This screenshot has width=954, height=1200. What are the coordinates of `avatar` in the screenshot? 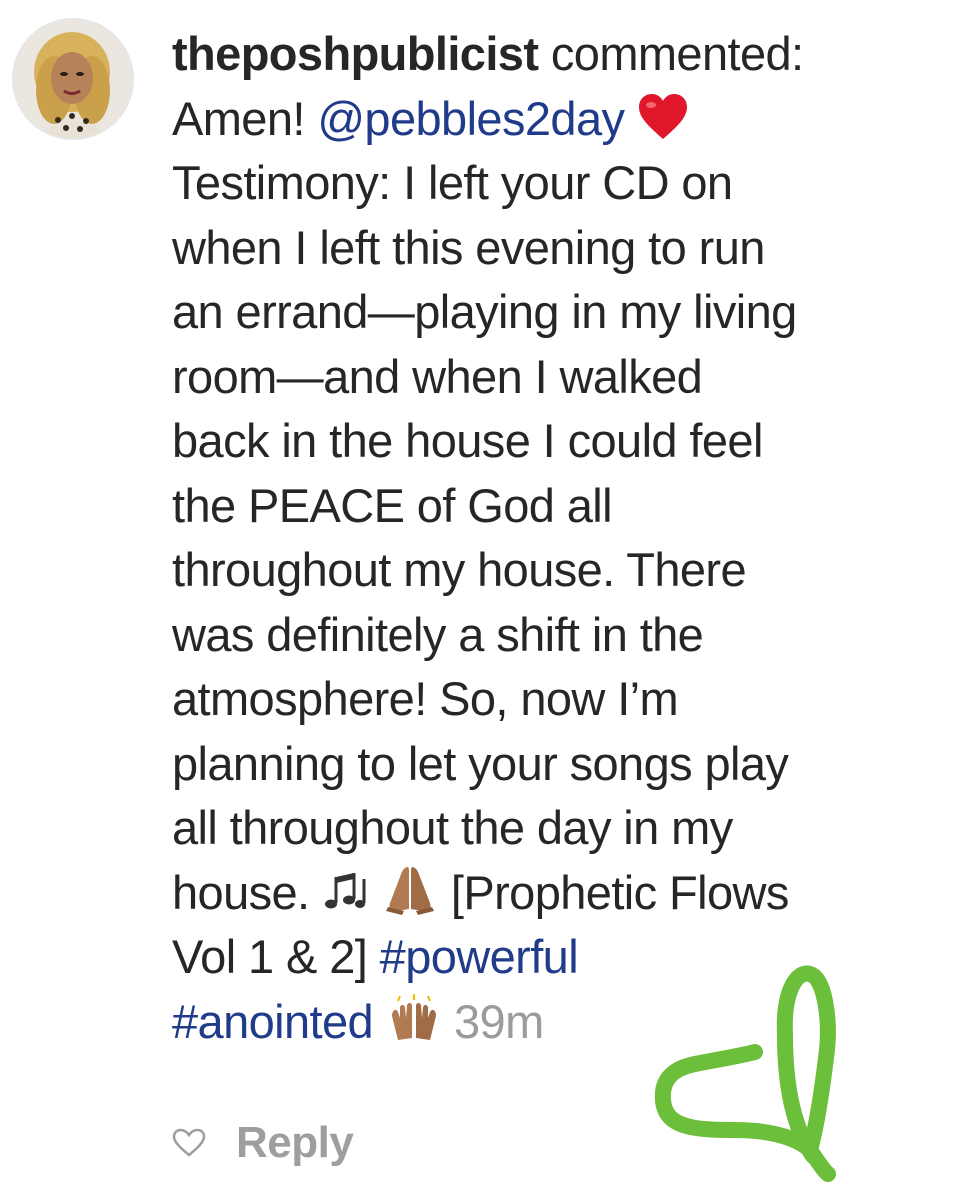 It's located at (73, 79).